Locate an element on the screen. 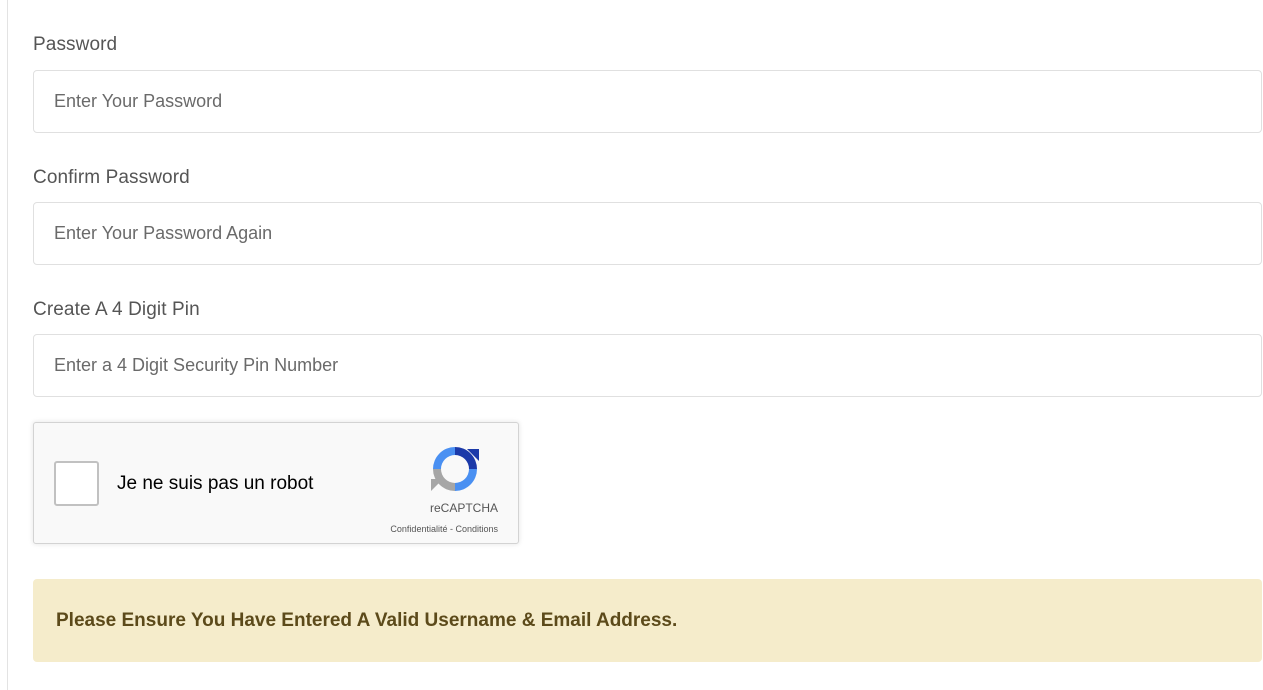  recaptcha-label: Je ne suis pas un robot is located at coordinates (215, 483).